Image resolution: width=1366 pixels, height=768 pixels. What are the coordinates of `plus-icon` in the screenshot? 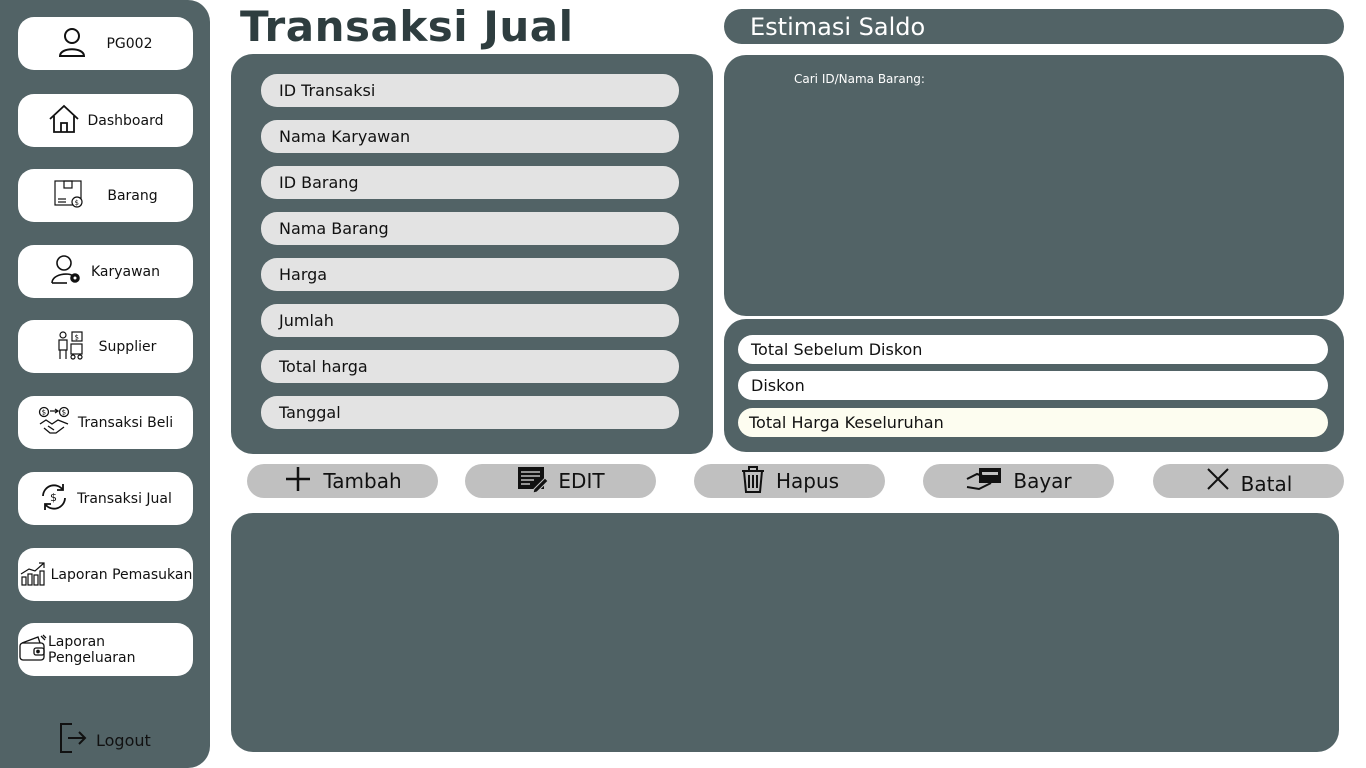 It's located at (298, 481).